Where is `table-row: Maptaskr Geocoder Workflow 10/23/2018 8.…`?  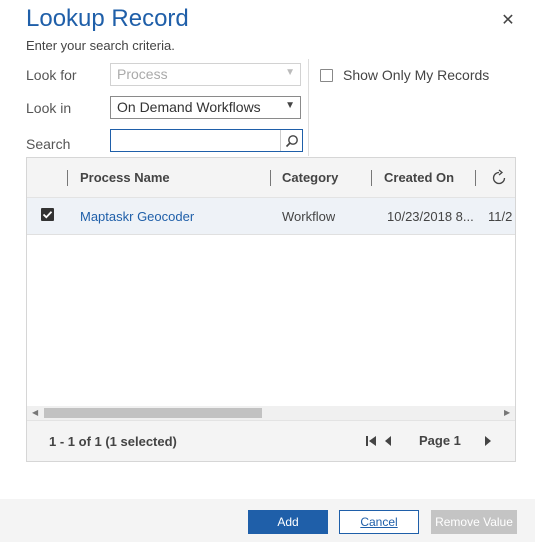 table-row: Maptaskr Geocoder Workflow 10/23/2018 8.… is located at coordinates (271, 216).